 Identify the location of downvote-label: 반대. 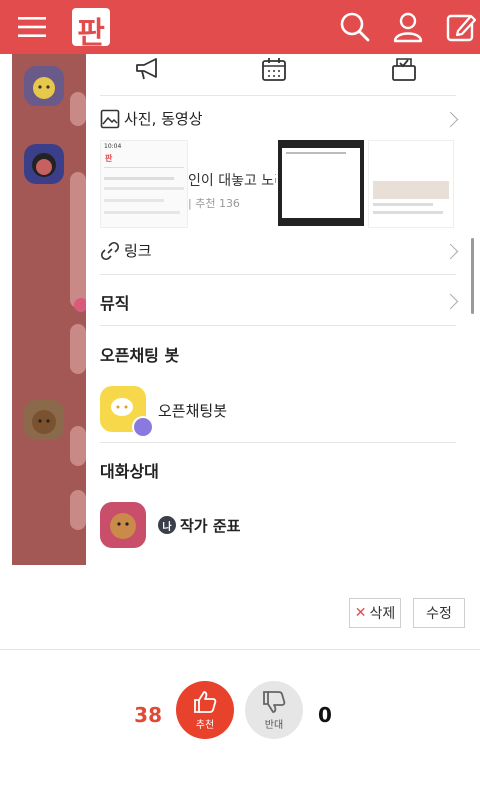
(274, 725).